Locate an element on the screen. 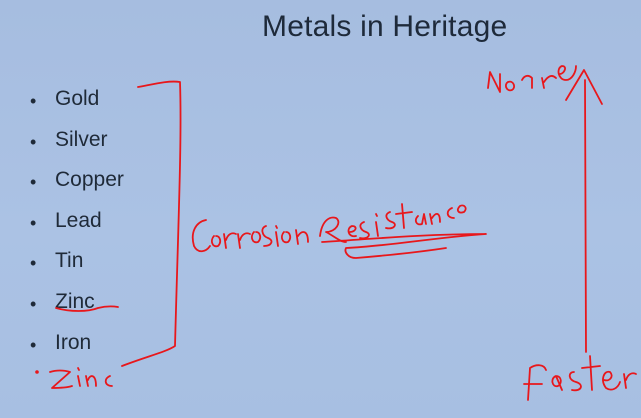  handwritten-corrosion-resistance is located at coordinates (329, 228).